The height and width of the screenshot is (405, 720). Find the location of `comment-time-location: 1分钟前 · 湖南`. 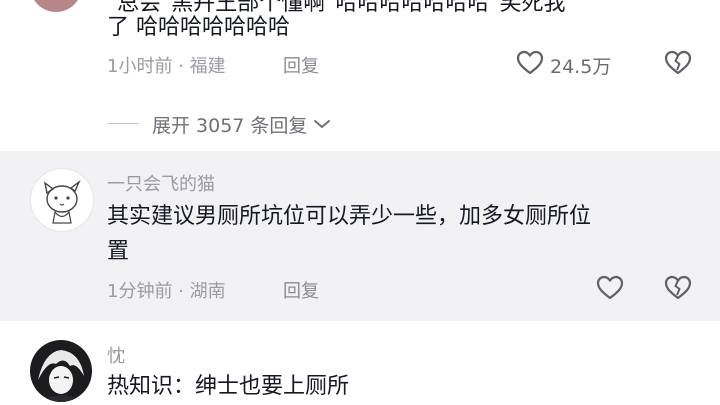

comment-time-location: 1分钟前 · 湖南 is located at coordinates (166, 291).